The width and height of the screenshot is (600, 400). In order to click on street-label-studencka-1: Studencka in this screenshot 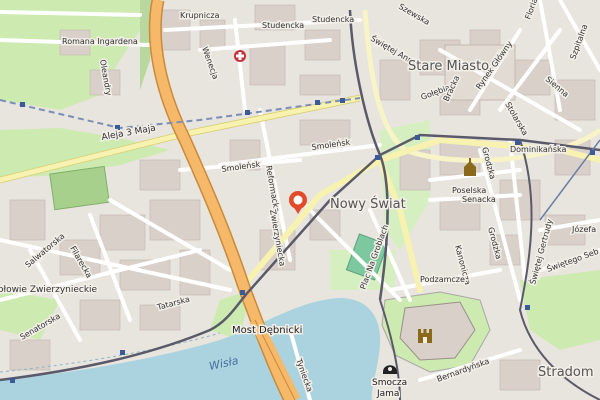, I will do `click(283, 25)`.